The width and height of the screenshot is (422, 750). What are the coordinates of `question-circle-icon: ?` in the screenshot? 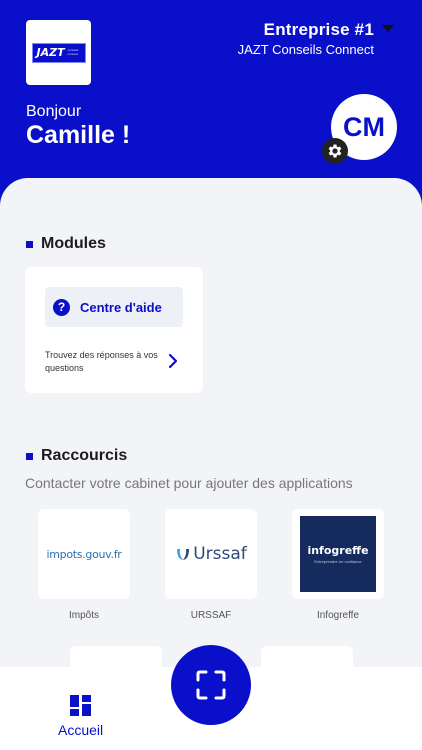 It's located at (61, 307).